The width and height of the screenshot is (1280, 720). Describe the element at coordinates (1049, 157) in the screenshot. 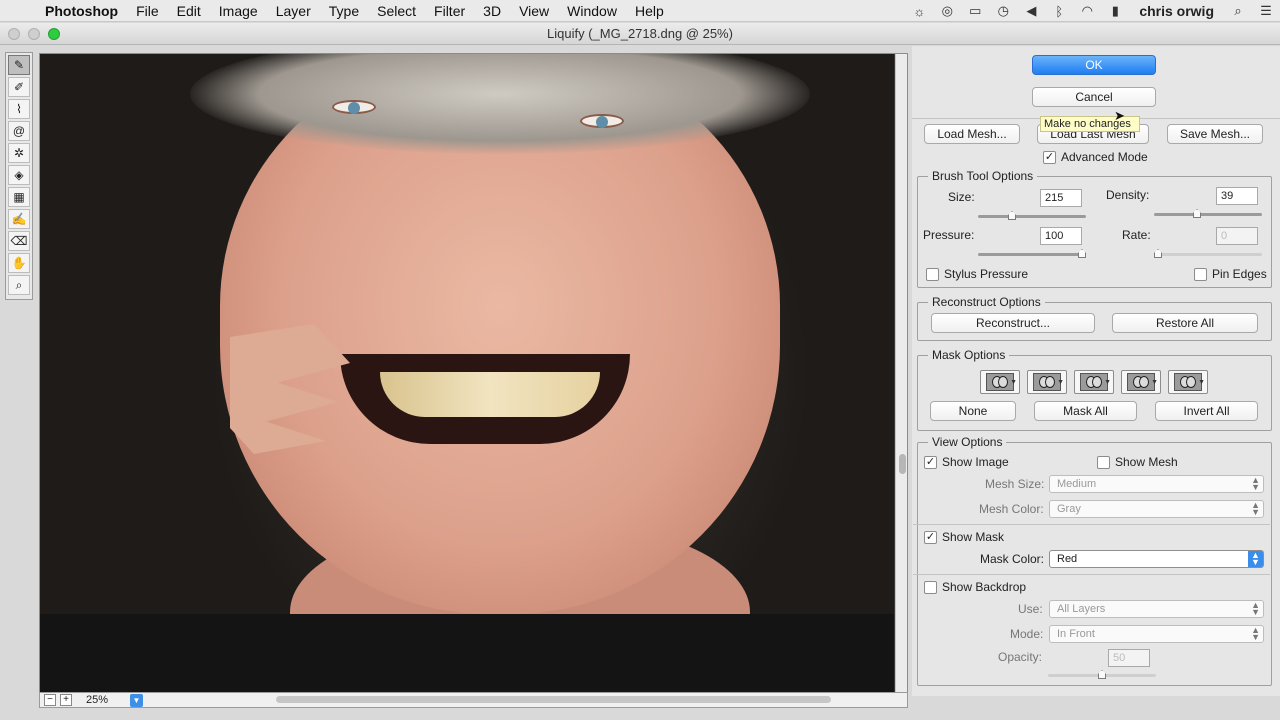

I see `advanced-mode-check: ✓` at that location.